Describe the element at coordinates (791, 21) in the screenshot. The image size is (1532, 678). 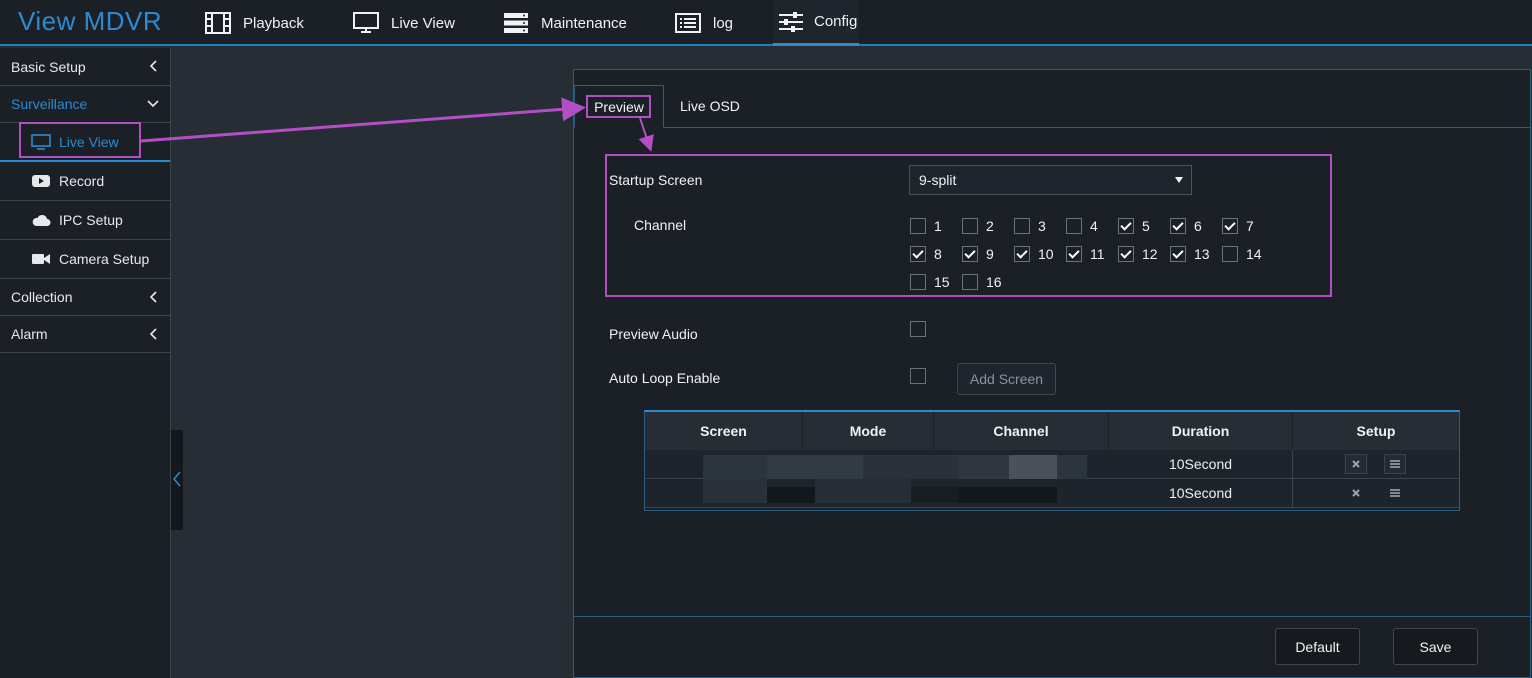
I see `sliders-icon` at that location.